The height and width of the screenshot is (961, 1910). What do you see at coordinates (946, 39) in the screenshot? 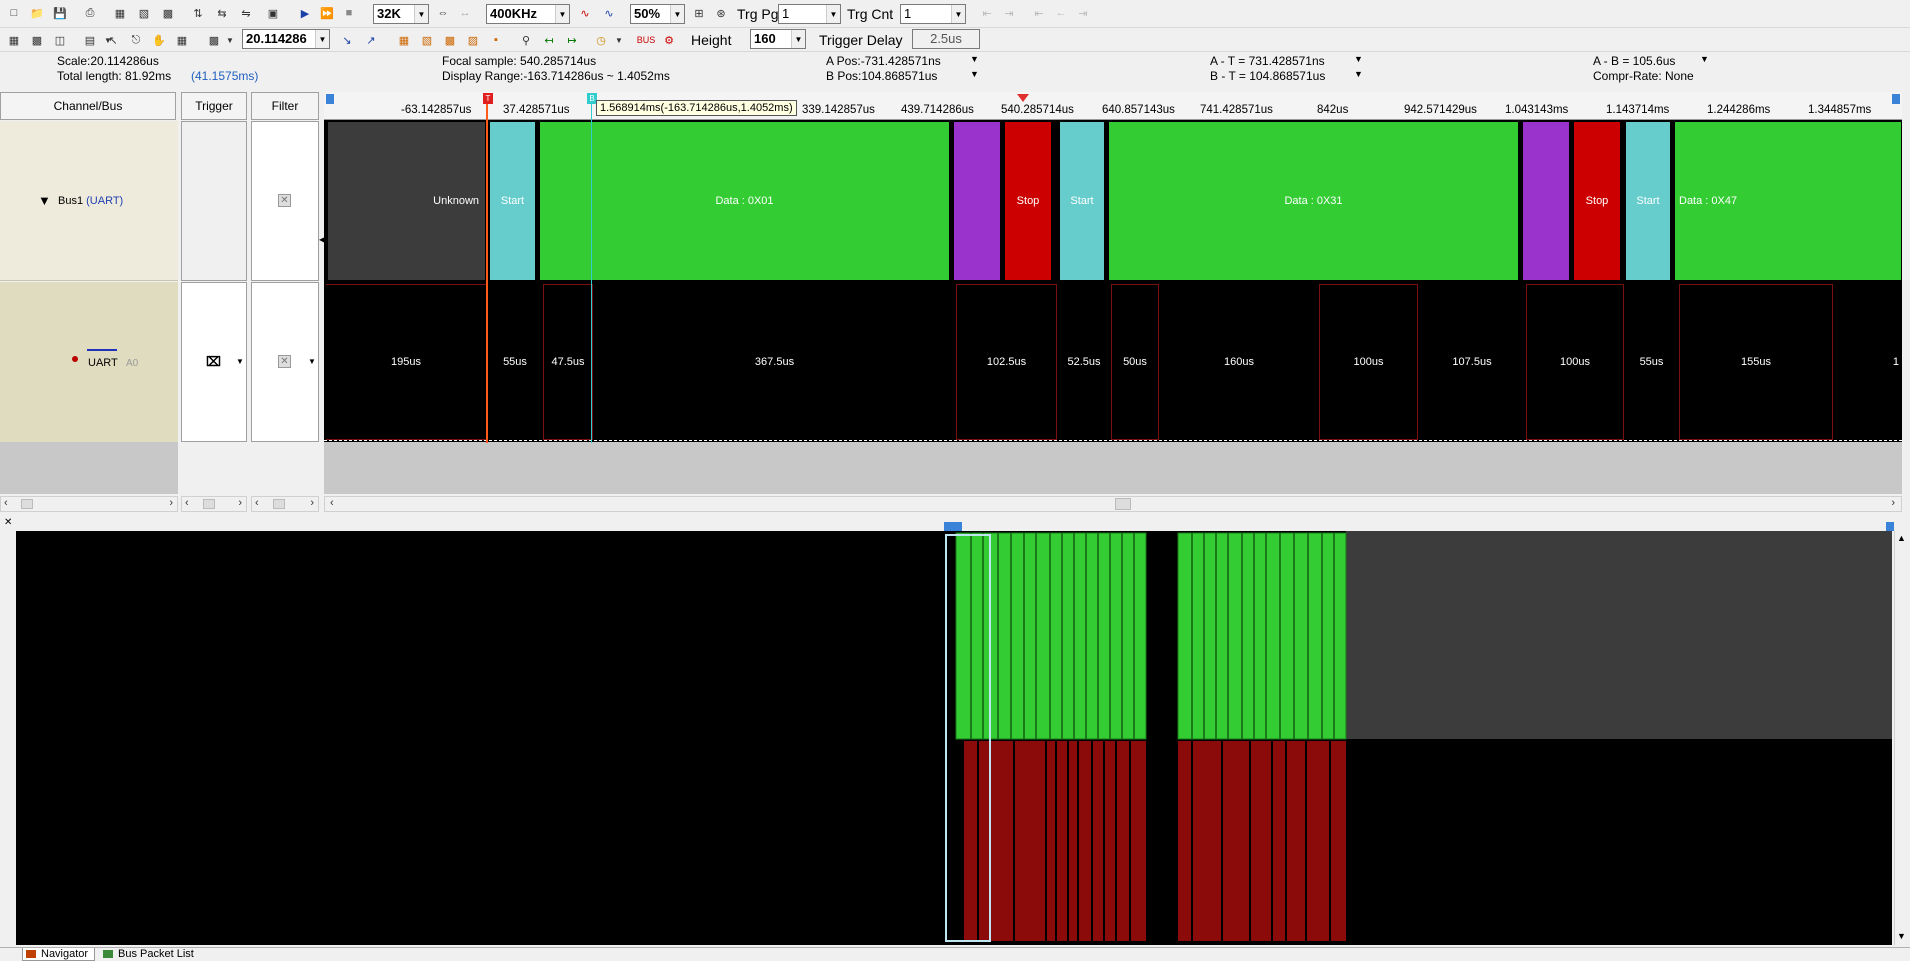
I see `trigger-delay-input: 2.5us` at bounding box center [946, 39].